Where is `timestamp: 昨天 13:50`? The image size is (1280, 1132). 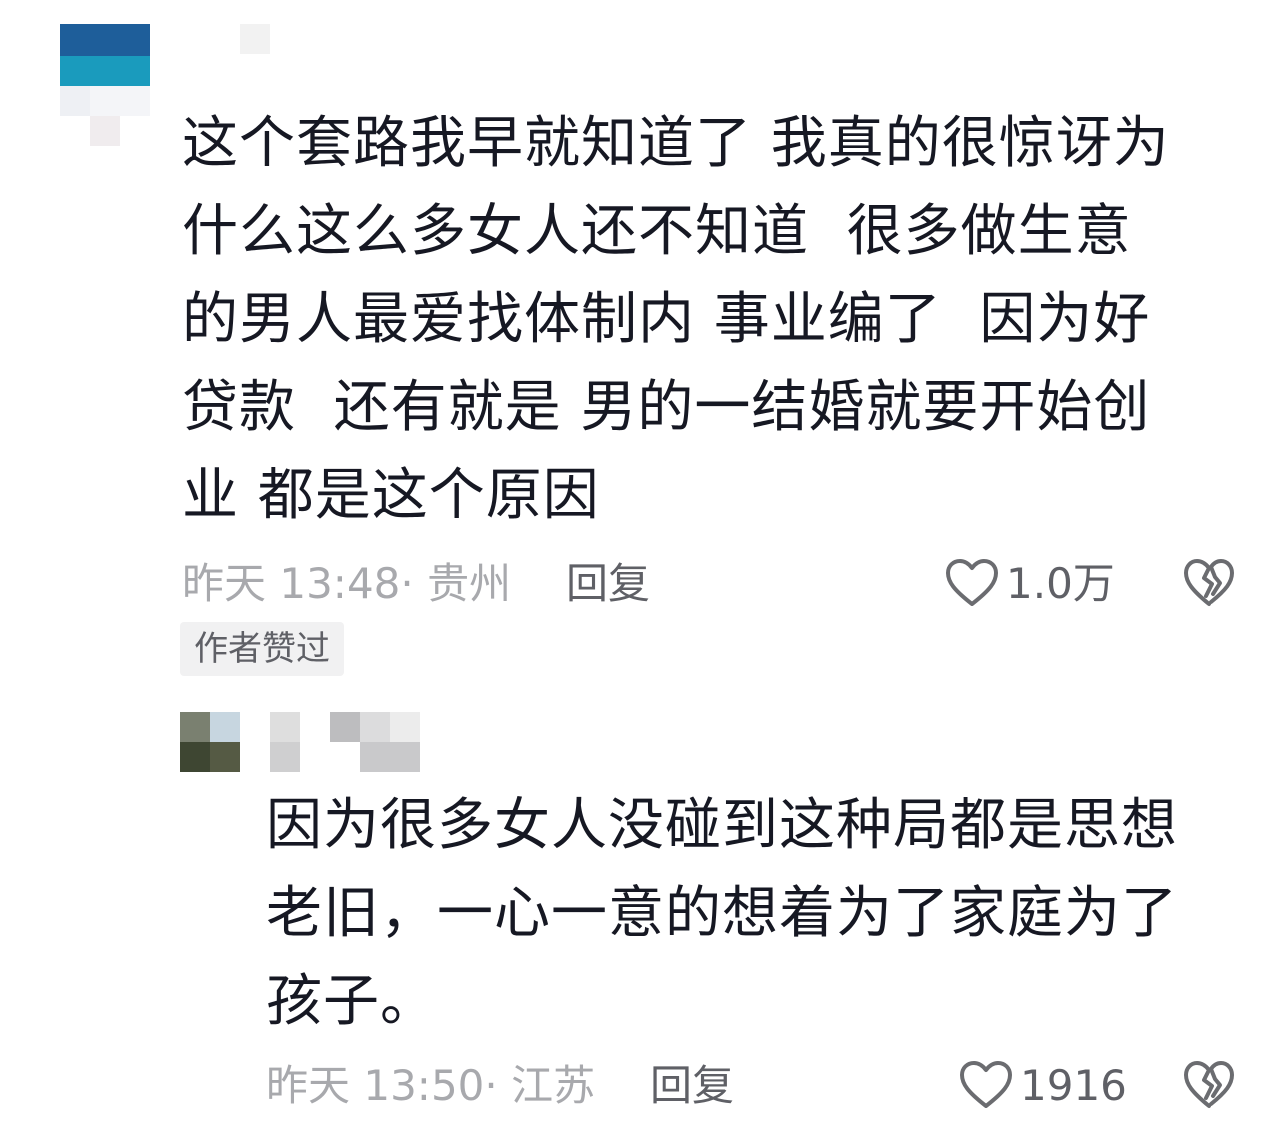
timestamp: 昨天 13:50 is located at coordinates (375, 1085).